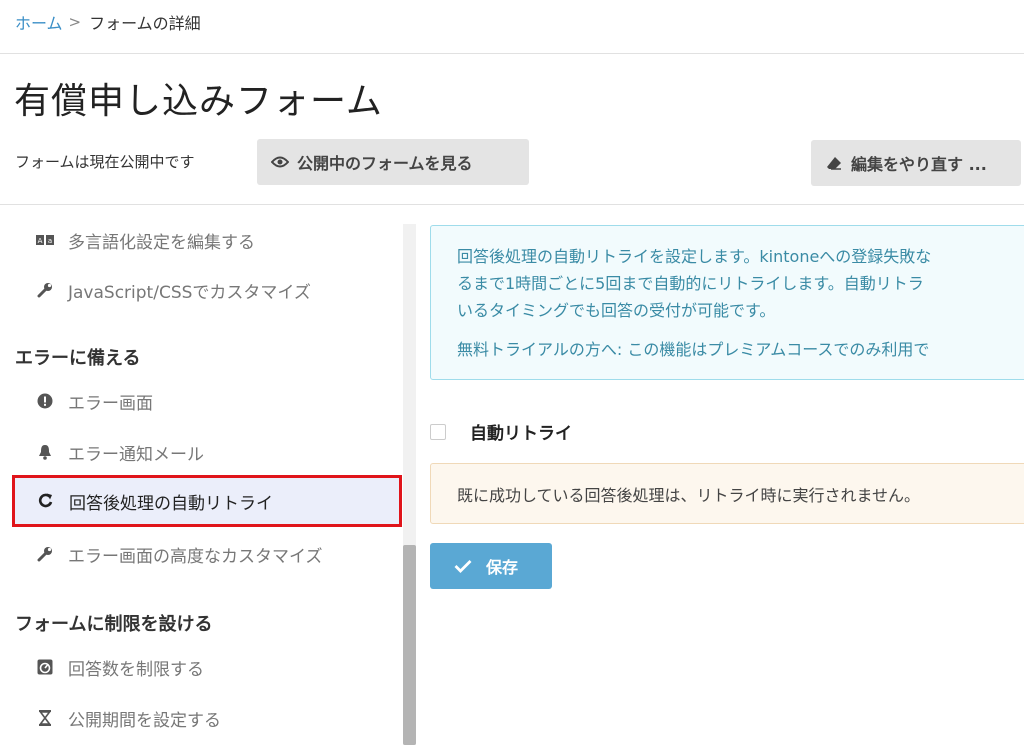 The image size is (1024, 745). I want to click on eraser-icon, so click(834, 163).